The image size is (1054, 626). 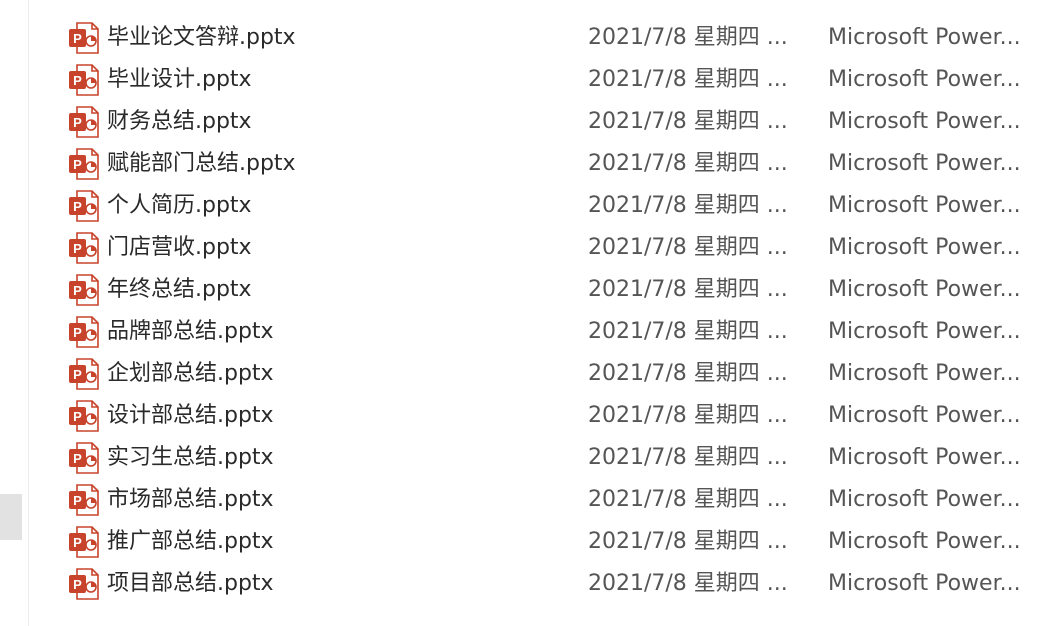 I want to click on file-name: 门店营收.pptx, so click(x=179, y=247).